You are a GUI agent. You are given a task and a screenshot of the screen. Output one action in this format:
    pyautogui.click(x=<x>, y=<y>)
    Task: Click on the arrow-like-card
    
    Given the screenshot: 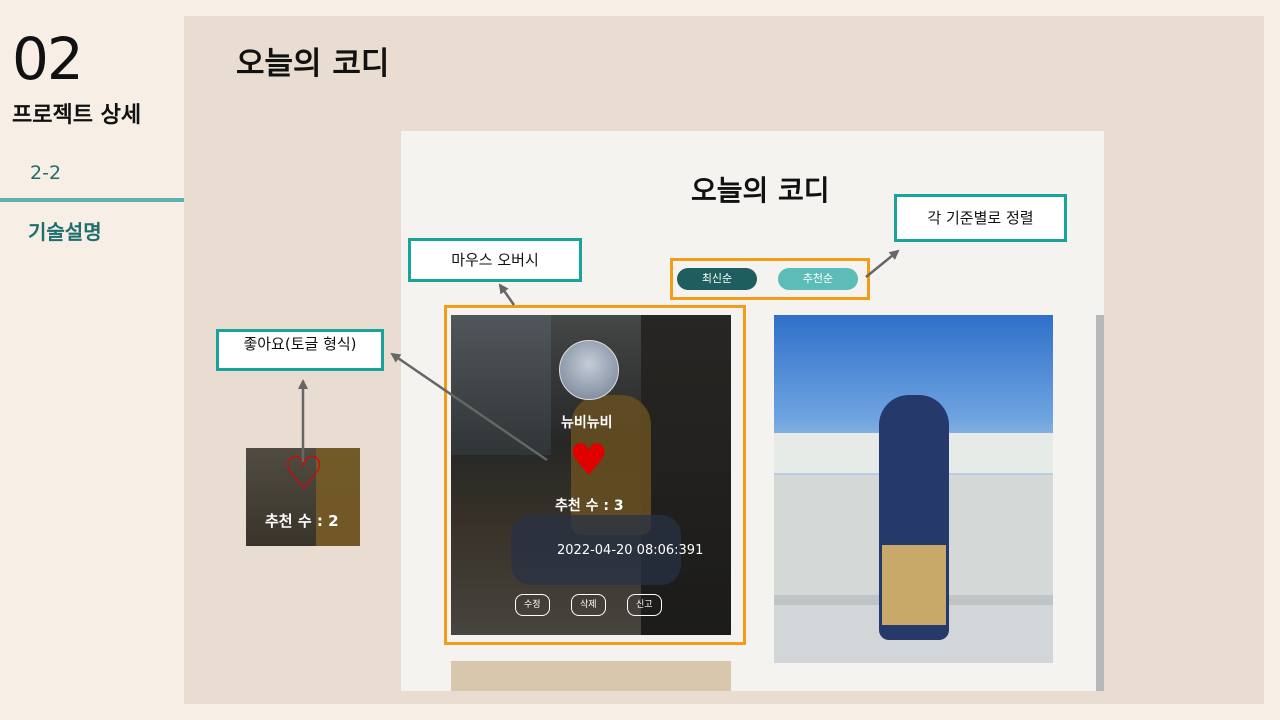 What is the action you would take?
    pyautogui.click(x=469, y=407)
    